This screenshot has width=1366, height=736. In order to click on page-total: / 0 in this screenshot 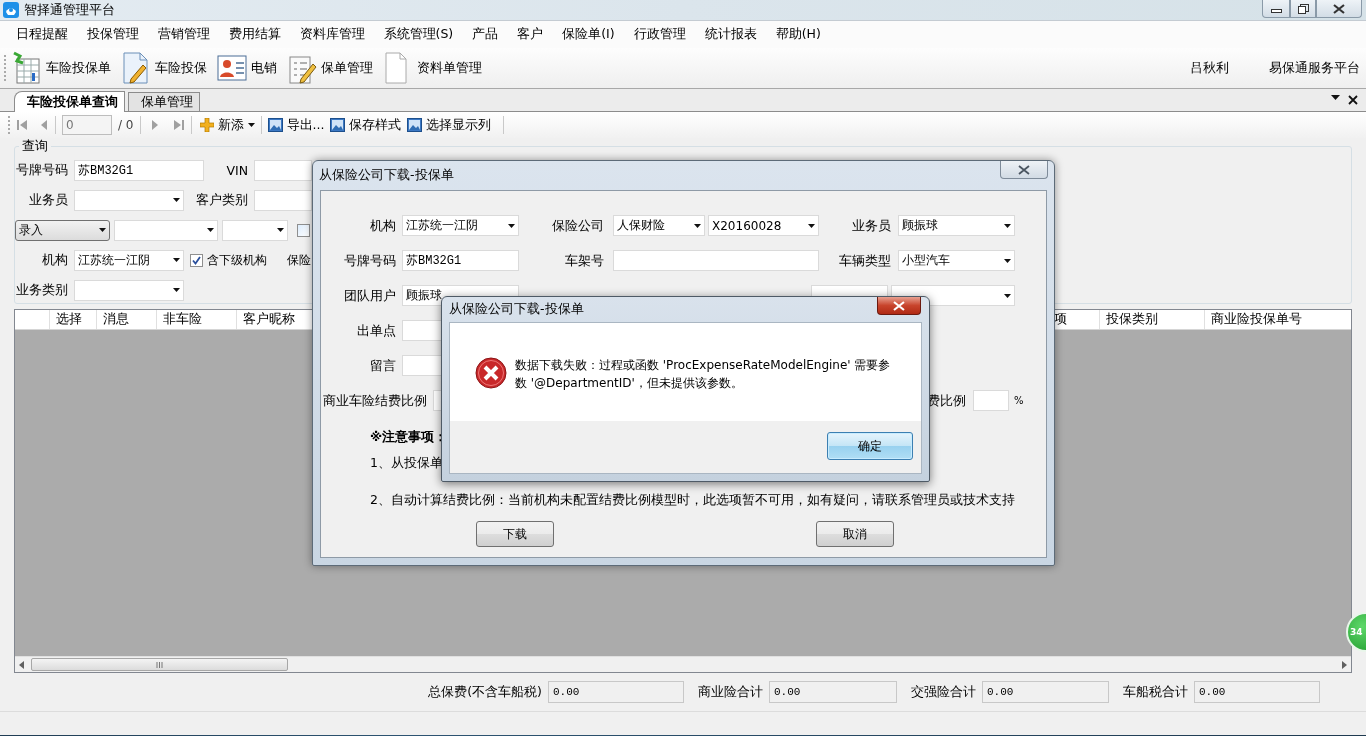, I will do `click(126, 125)`.